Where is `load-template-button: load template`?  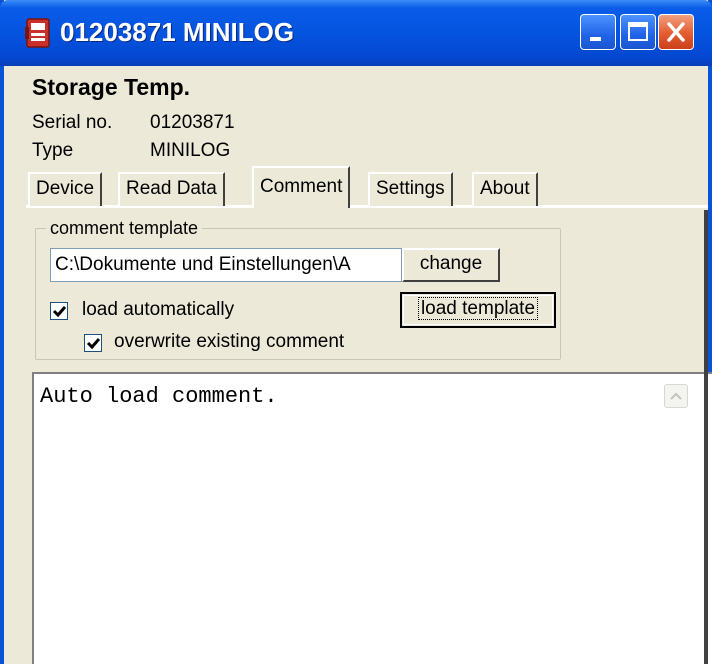
load-template-button: load template is located at coordinates (478, 310).